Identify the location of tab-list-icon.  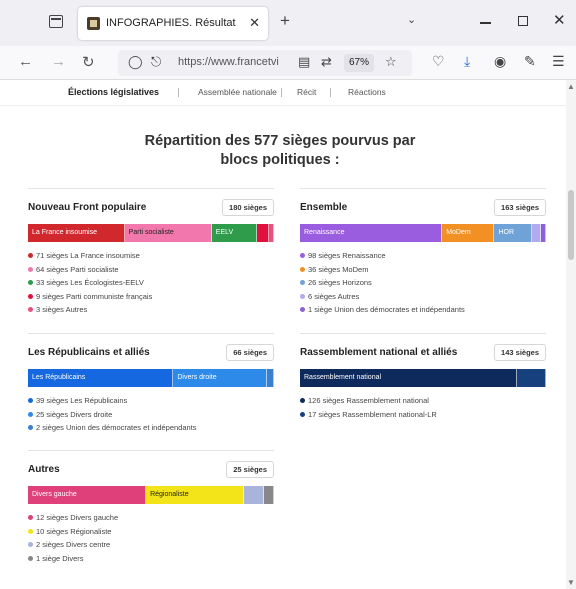
(56, 21).